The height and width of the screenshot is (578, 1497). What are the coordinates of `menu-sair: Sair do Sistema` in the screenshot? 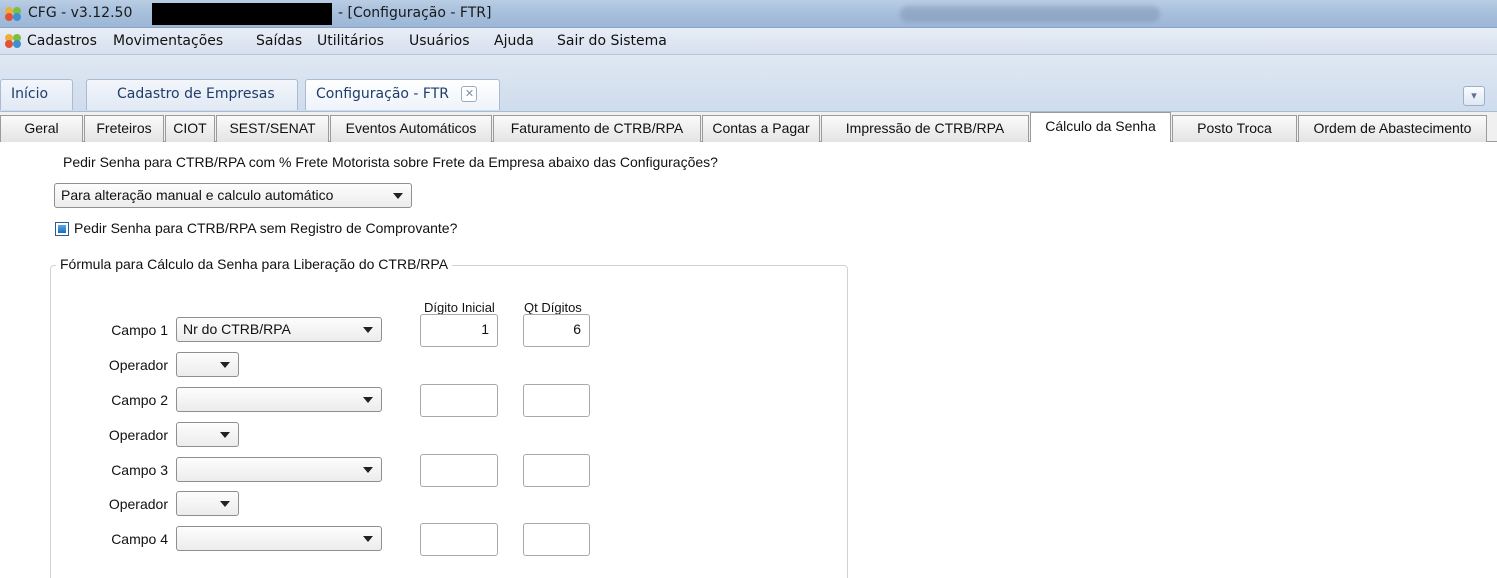 It's located at (612, 41).